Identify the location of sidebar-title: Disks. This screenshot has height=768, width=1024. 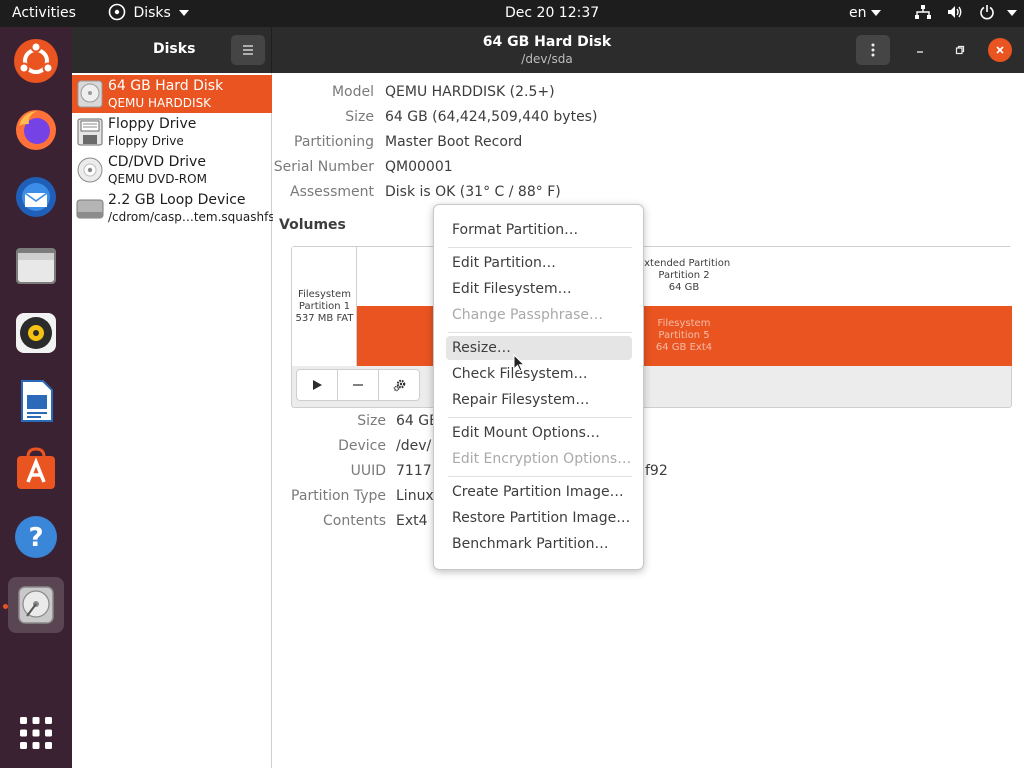
(174, 49).